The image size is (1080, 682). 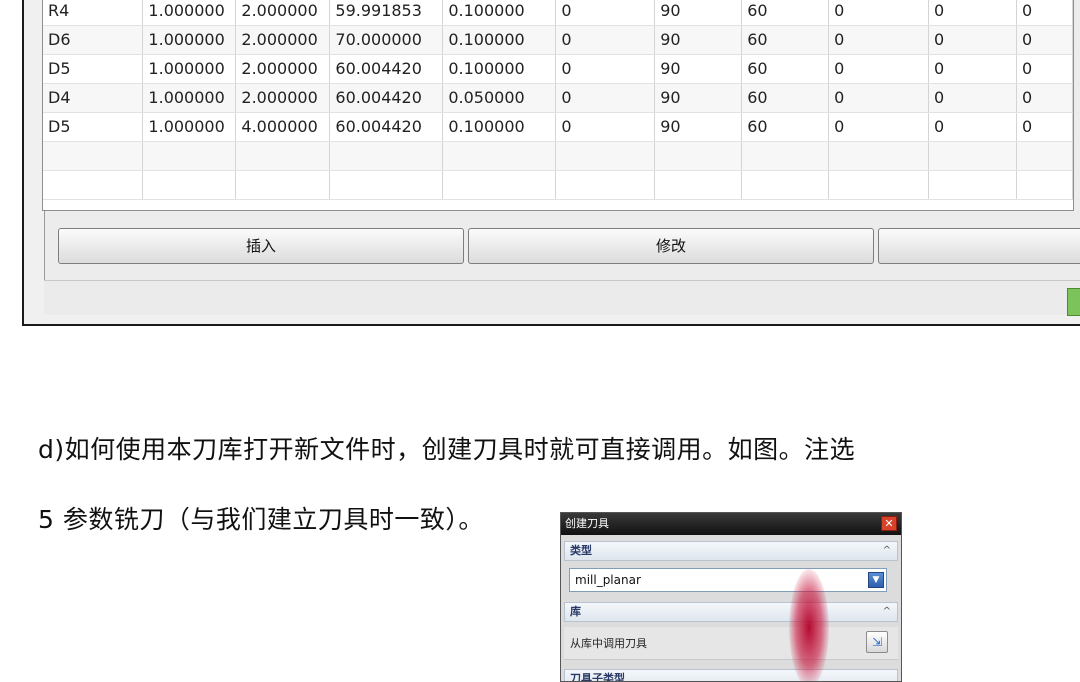 What do you see at coordinates (731, 612) in the screenshot?
I see `library-section-header: 库 ^` at bounding box center [731, 612].